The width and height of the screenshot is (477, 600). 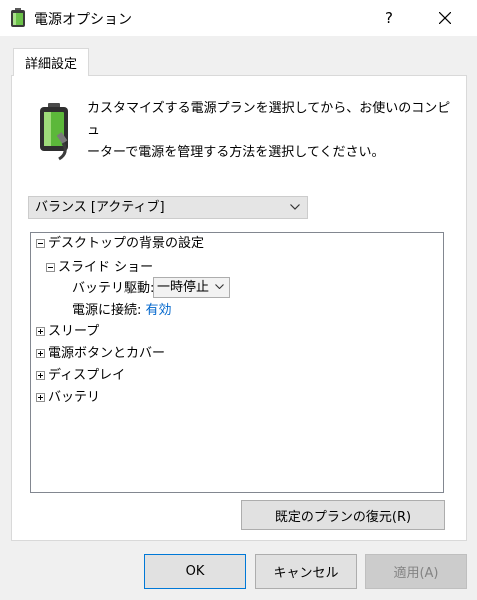 I want to click on tree-node-label: 電源ボタンとカバー, so click(x=107, y=353).